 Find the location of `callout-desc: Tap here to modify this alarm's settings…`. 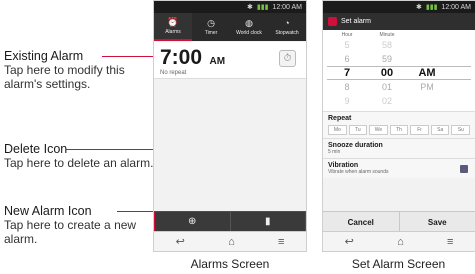

callout-desc: Tap here to modify this alarm's settings… is located at coordinates (64, 77).